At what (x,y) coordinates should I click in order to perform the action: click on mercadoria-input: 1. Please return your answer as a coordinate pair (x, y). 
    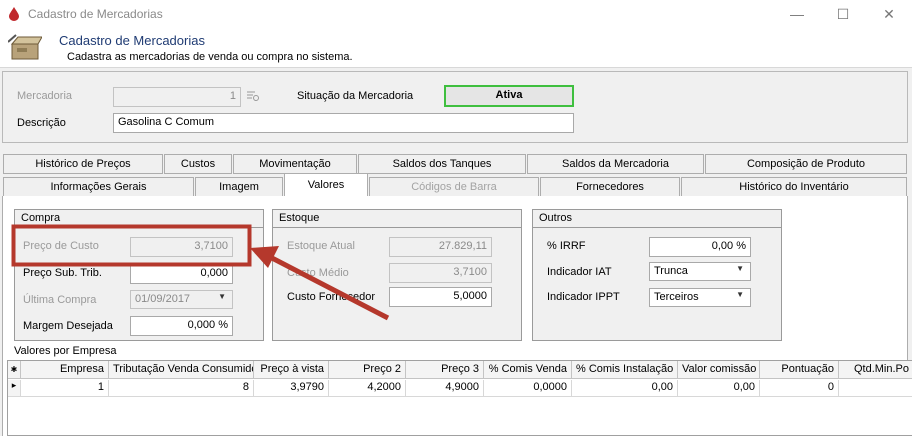
    Looking at the image, I should click on (177, 97).